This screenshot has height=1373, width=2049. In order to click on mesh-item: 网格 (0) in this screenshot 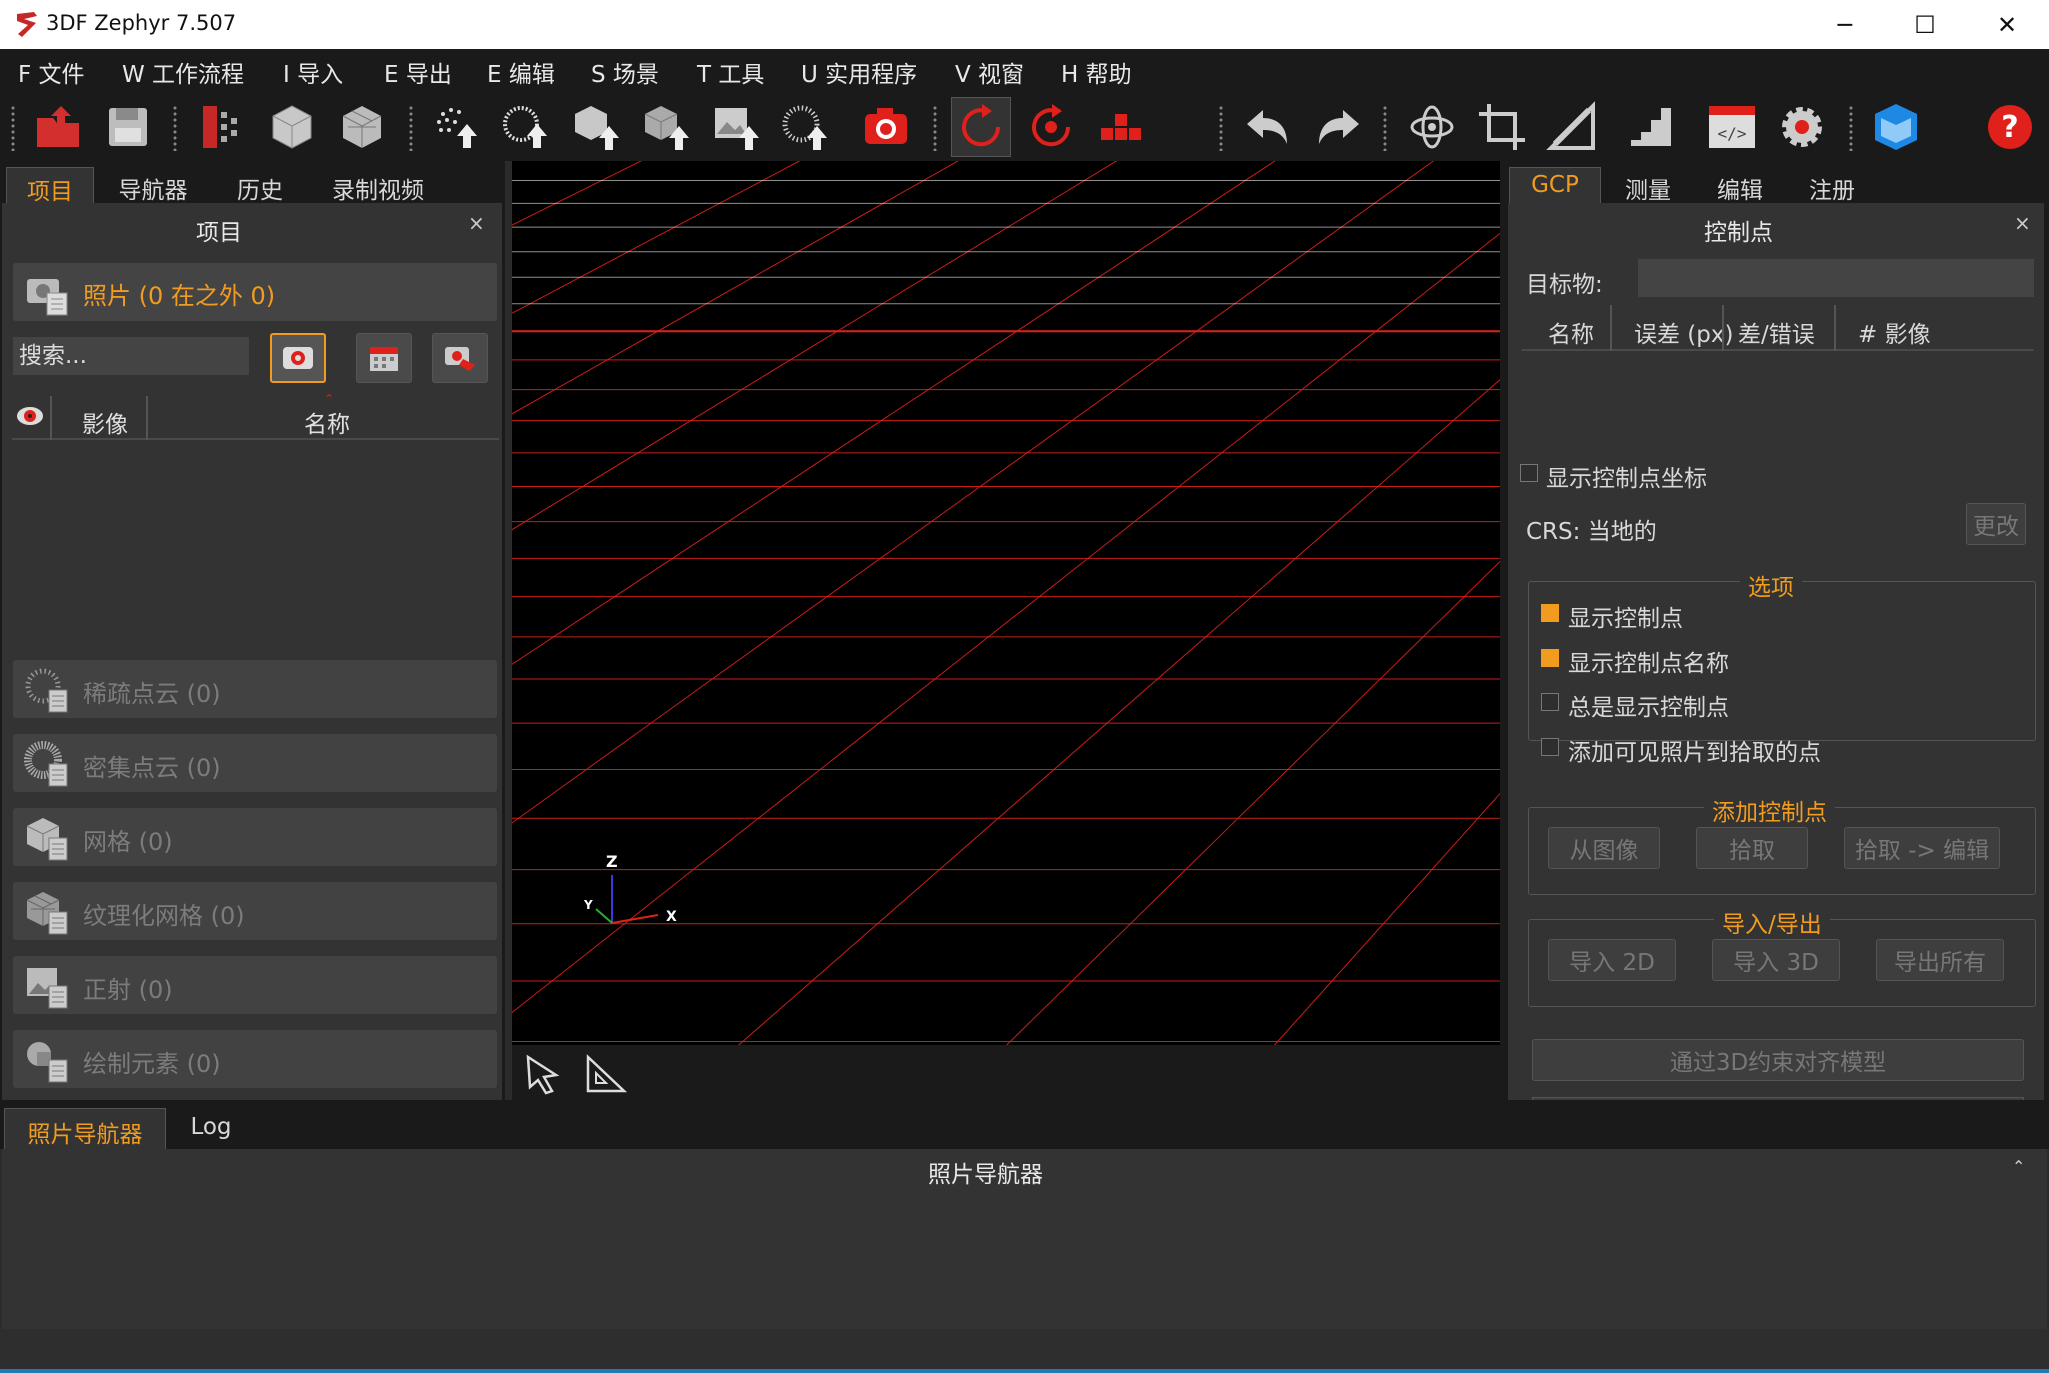, I will do `click(255, 837)`.